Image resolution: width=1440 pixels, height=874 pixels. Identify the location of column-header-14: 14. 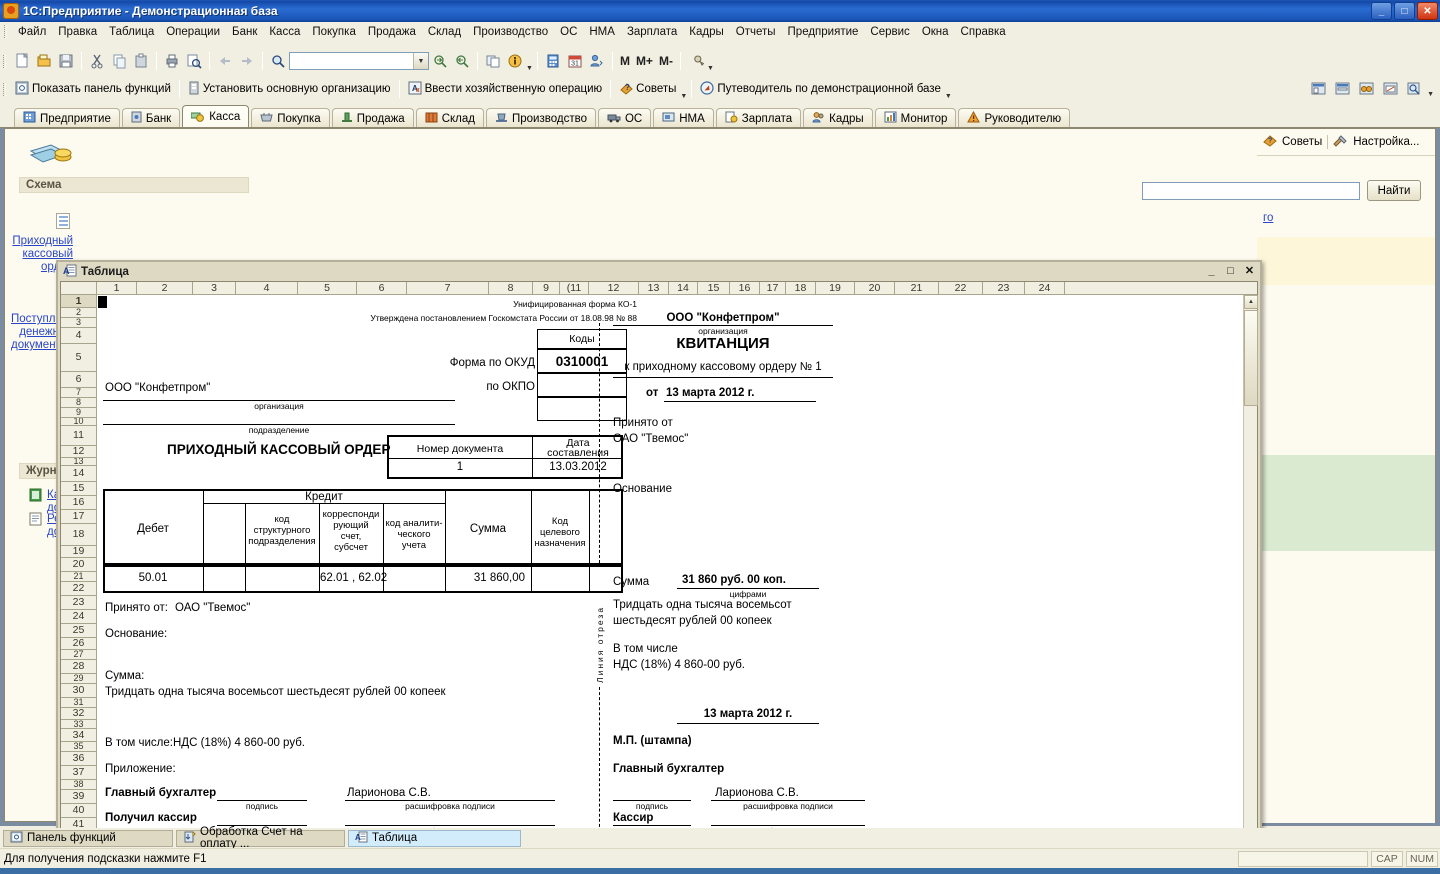
(683, 288).